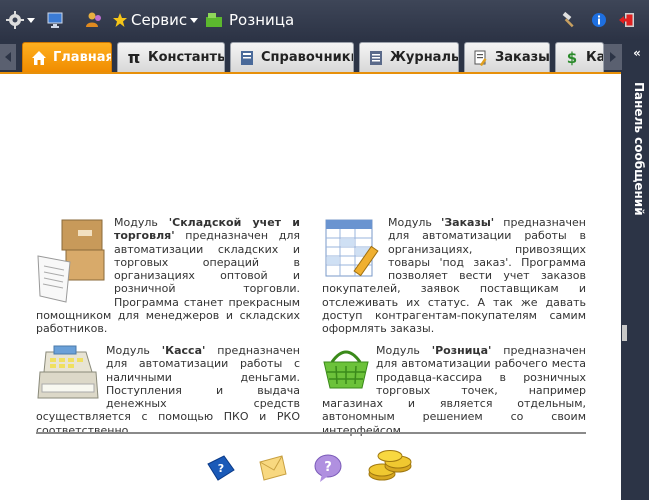  I want to click on panel-resize-handle, so click(624, 333).